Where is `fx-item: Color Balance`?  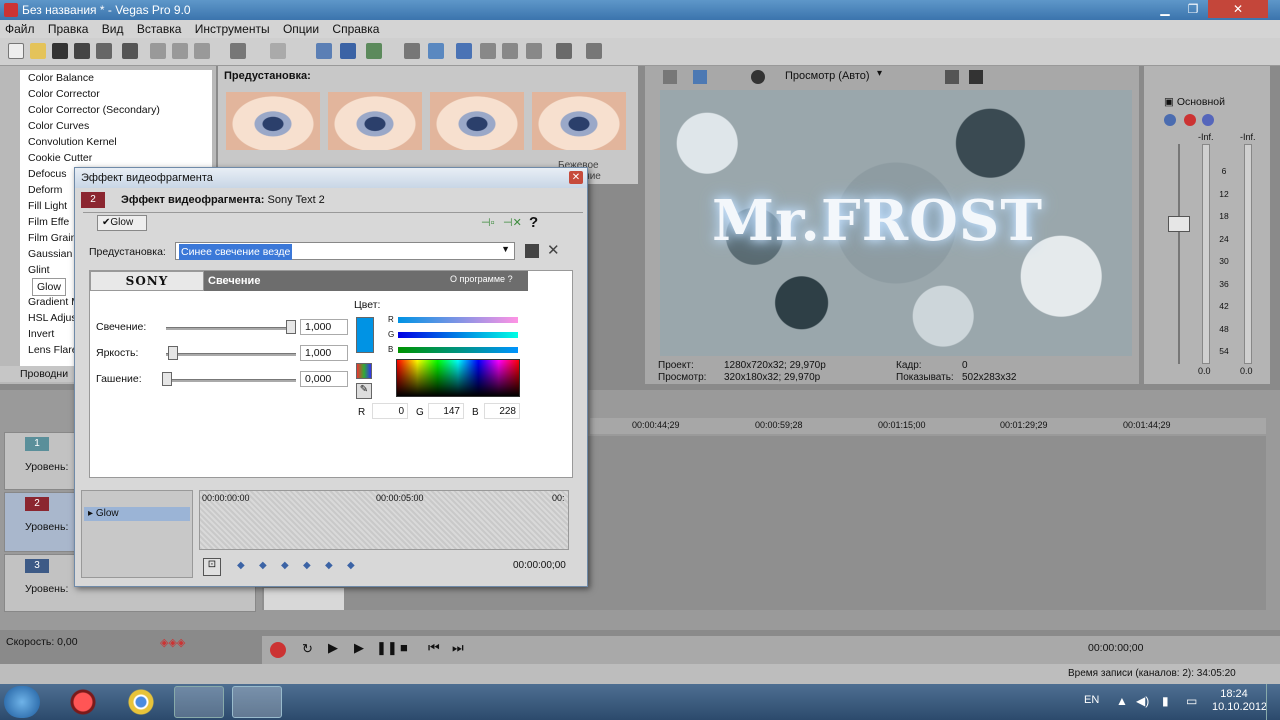
fx-item: Color Balance is located at coordinates (116, 78).